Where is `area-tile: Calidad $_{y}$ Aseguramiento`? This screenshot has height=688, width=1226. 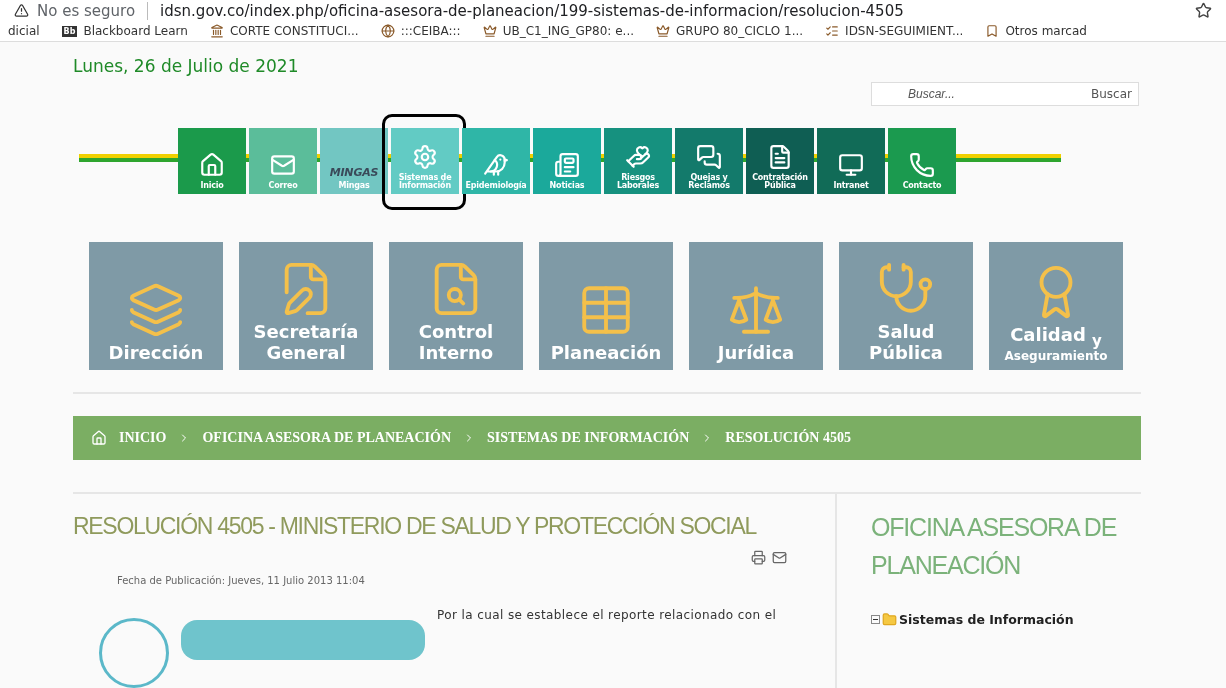 area-tile: Calidad $_{y}$ Aseguramiento is located at coordinates (1056, 305).